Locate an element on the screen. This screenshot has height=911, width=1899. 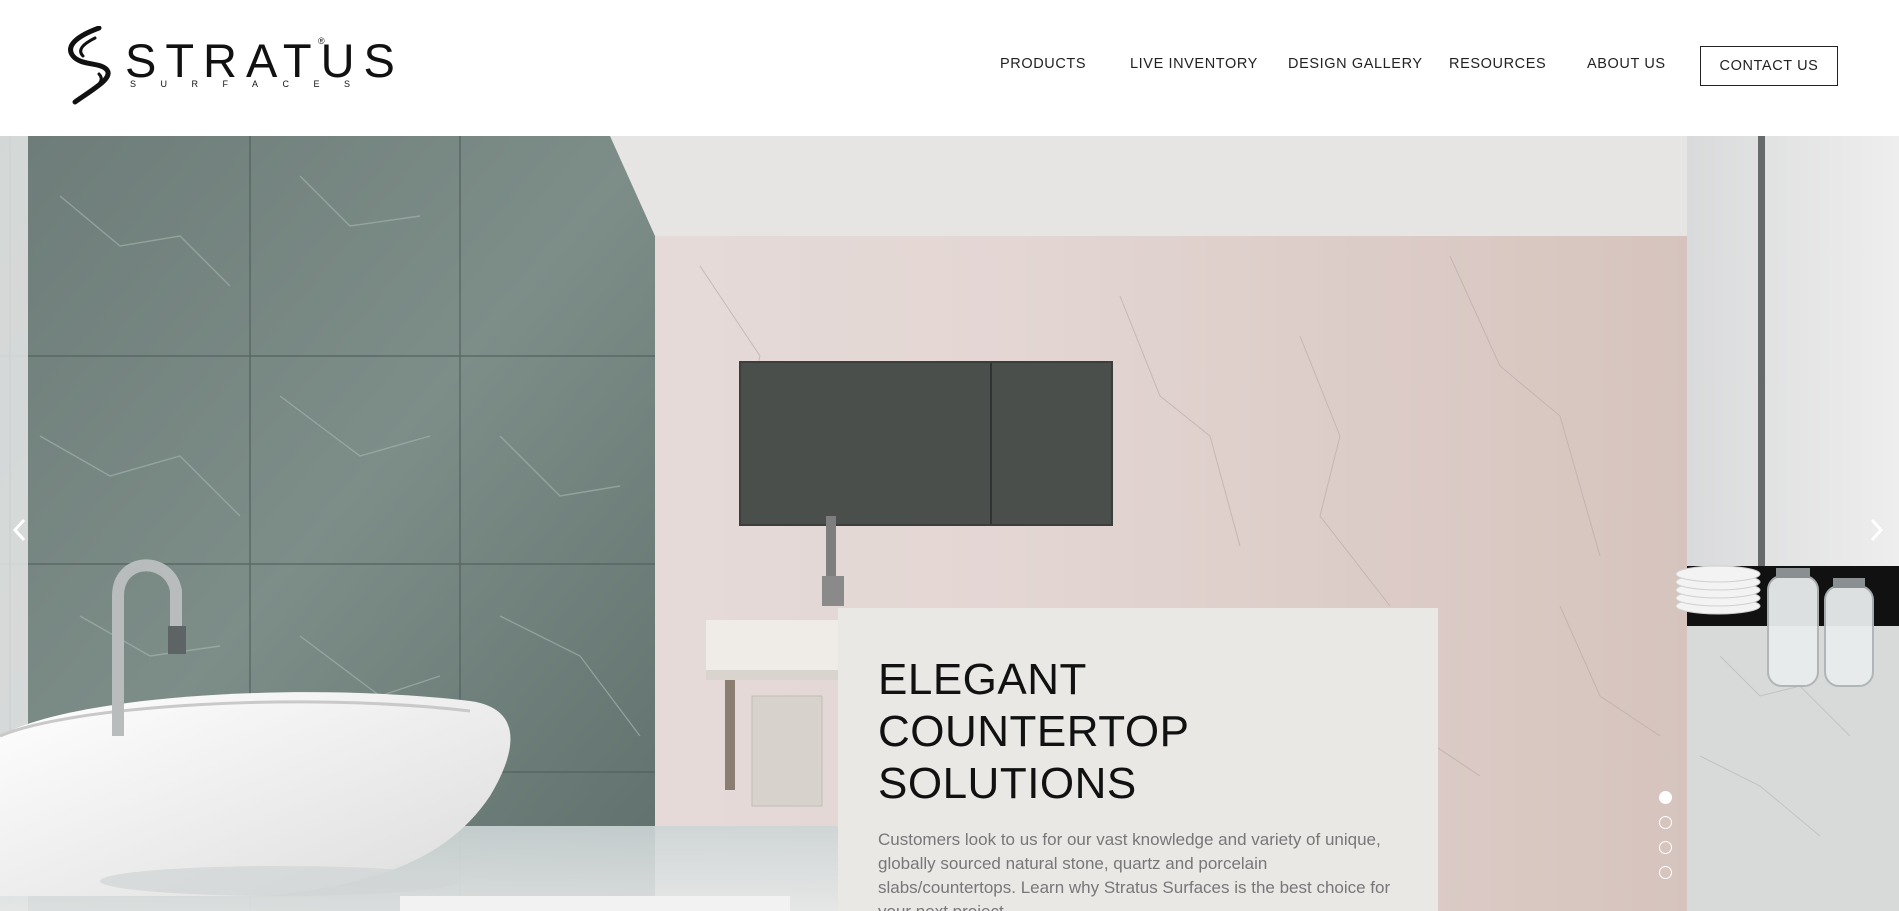
logo-tagline: SURFACES is located at coordinates (252, 84).